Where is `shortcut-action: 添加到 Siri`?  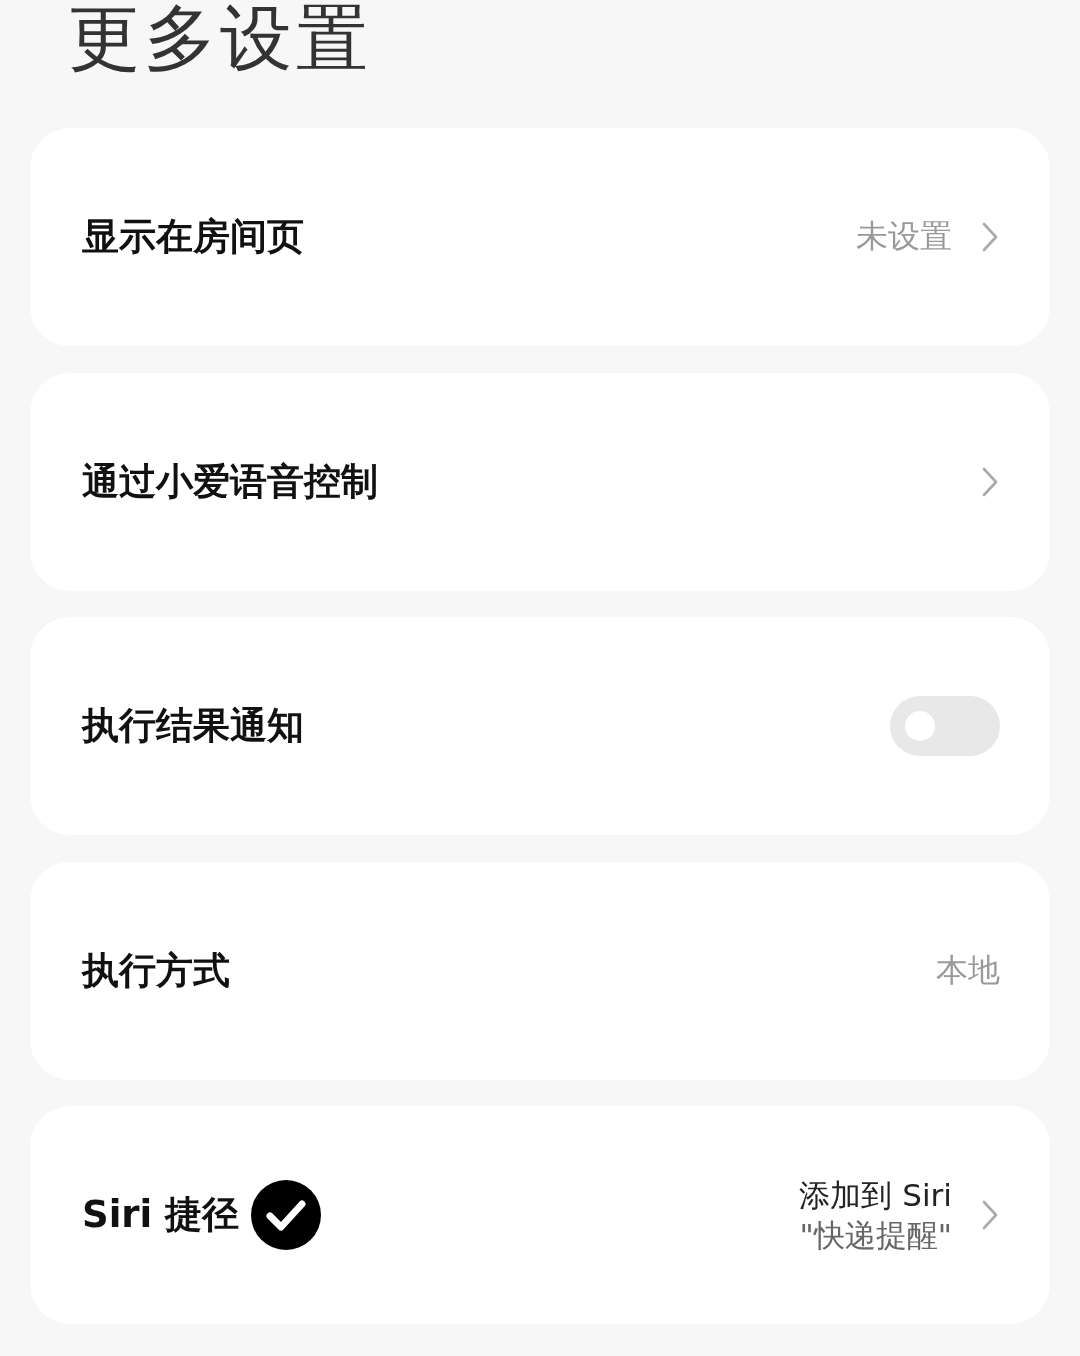
shortcut-action: 添加到 Siri is located at coordinates (875, 1195).